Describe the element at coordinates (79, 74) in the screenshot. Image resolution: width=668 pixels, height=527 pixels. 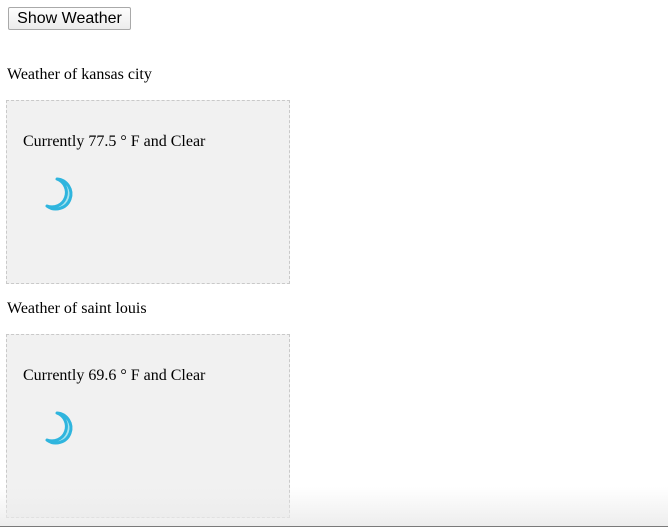
I see `city-heading-kansas-city: Weather of kansas city` at that location.